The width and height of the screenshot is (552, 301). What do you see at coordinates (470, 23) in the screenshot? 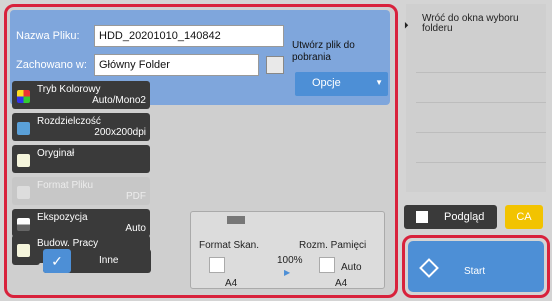
I see `back-label: Wróć do okna wyboru folderu` at bounding box center [470, 23].